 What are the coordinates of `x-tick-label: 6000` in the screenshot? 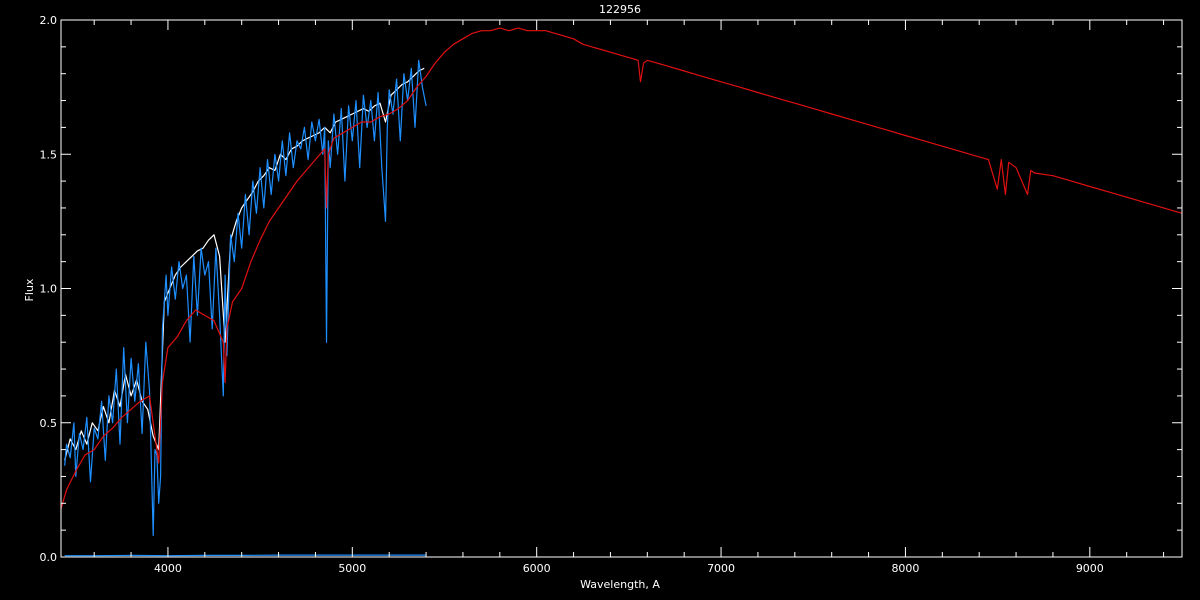 It's located at (537, 568).